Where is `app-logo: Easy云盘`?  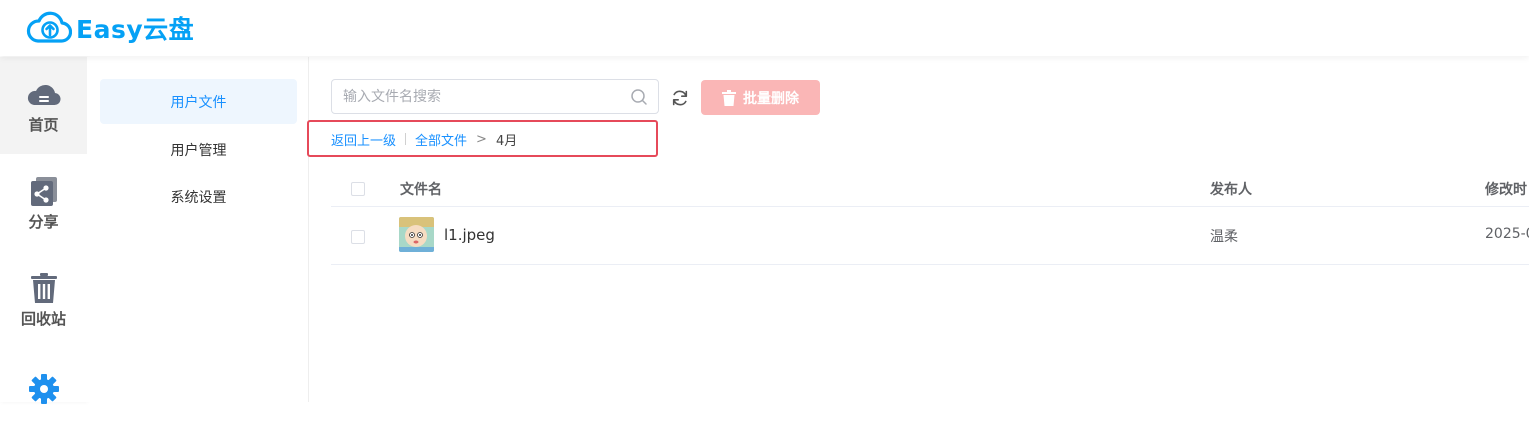
app-logo: Easy云盘 is located at coordinates (110, 28).